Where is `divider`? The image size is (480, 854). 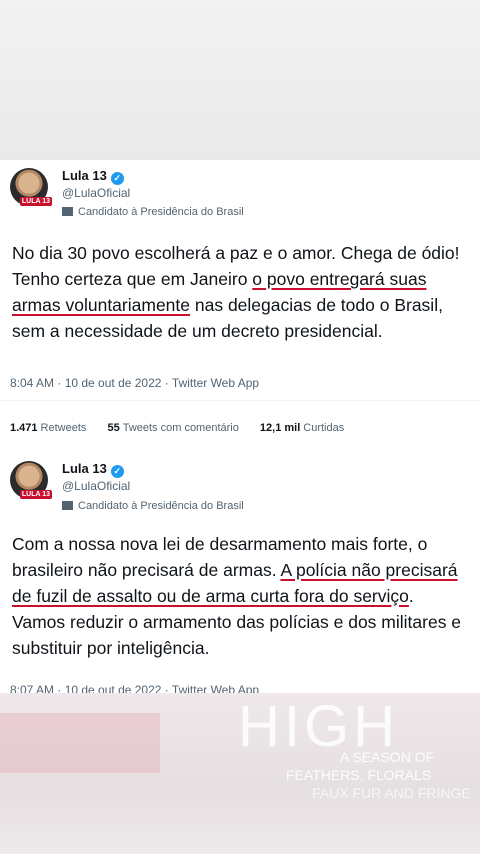 divider is located at coordinates (240, 400).